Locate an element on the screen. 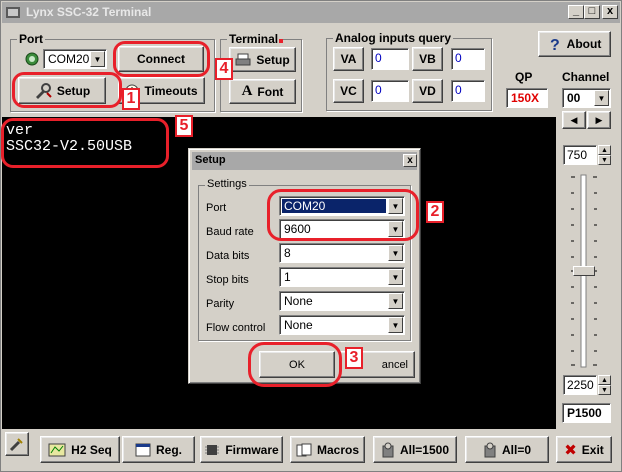  va-label: VA is located at coordinates (348, 59).